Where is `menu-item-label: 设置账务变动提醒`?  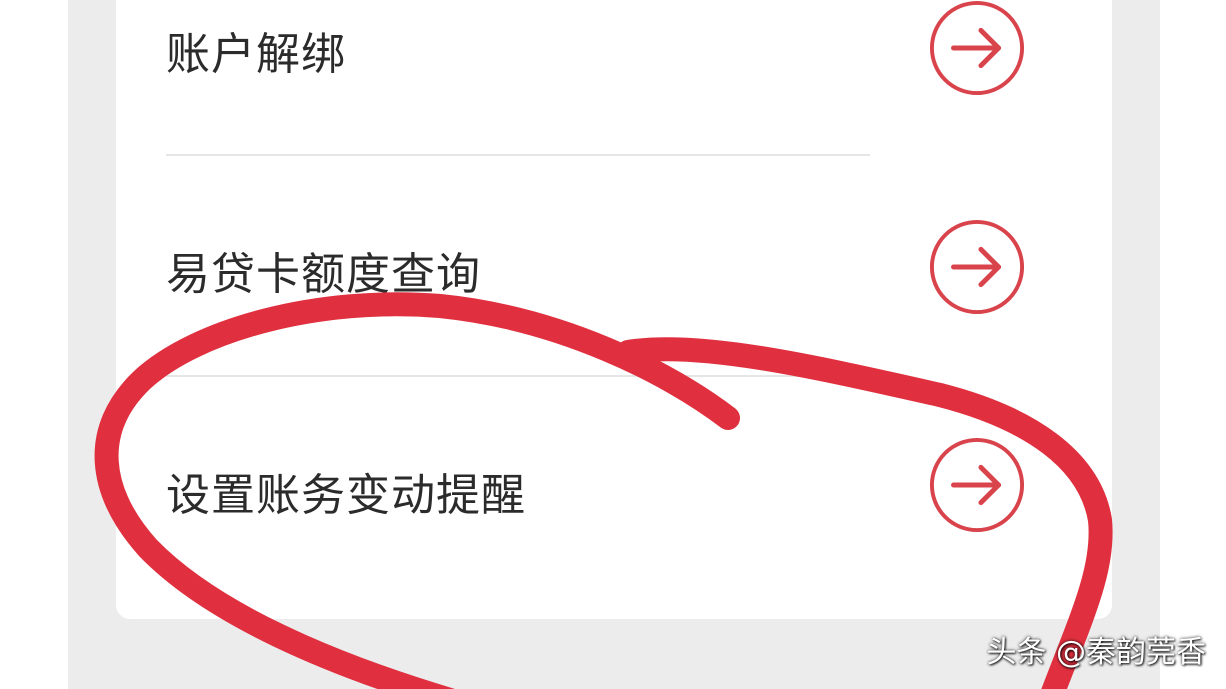
menu-item-label: 设置账务变动提醒 is located at coordinates (346, 495).